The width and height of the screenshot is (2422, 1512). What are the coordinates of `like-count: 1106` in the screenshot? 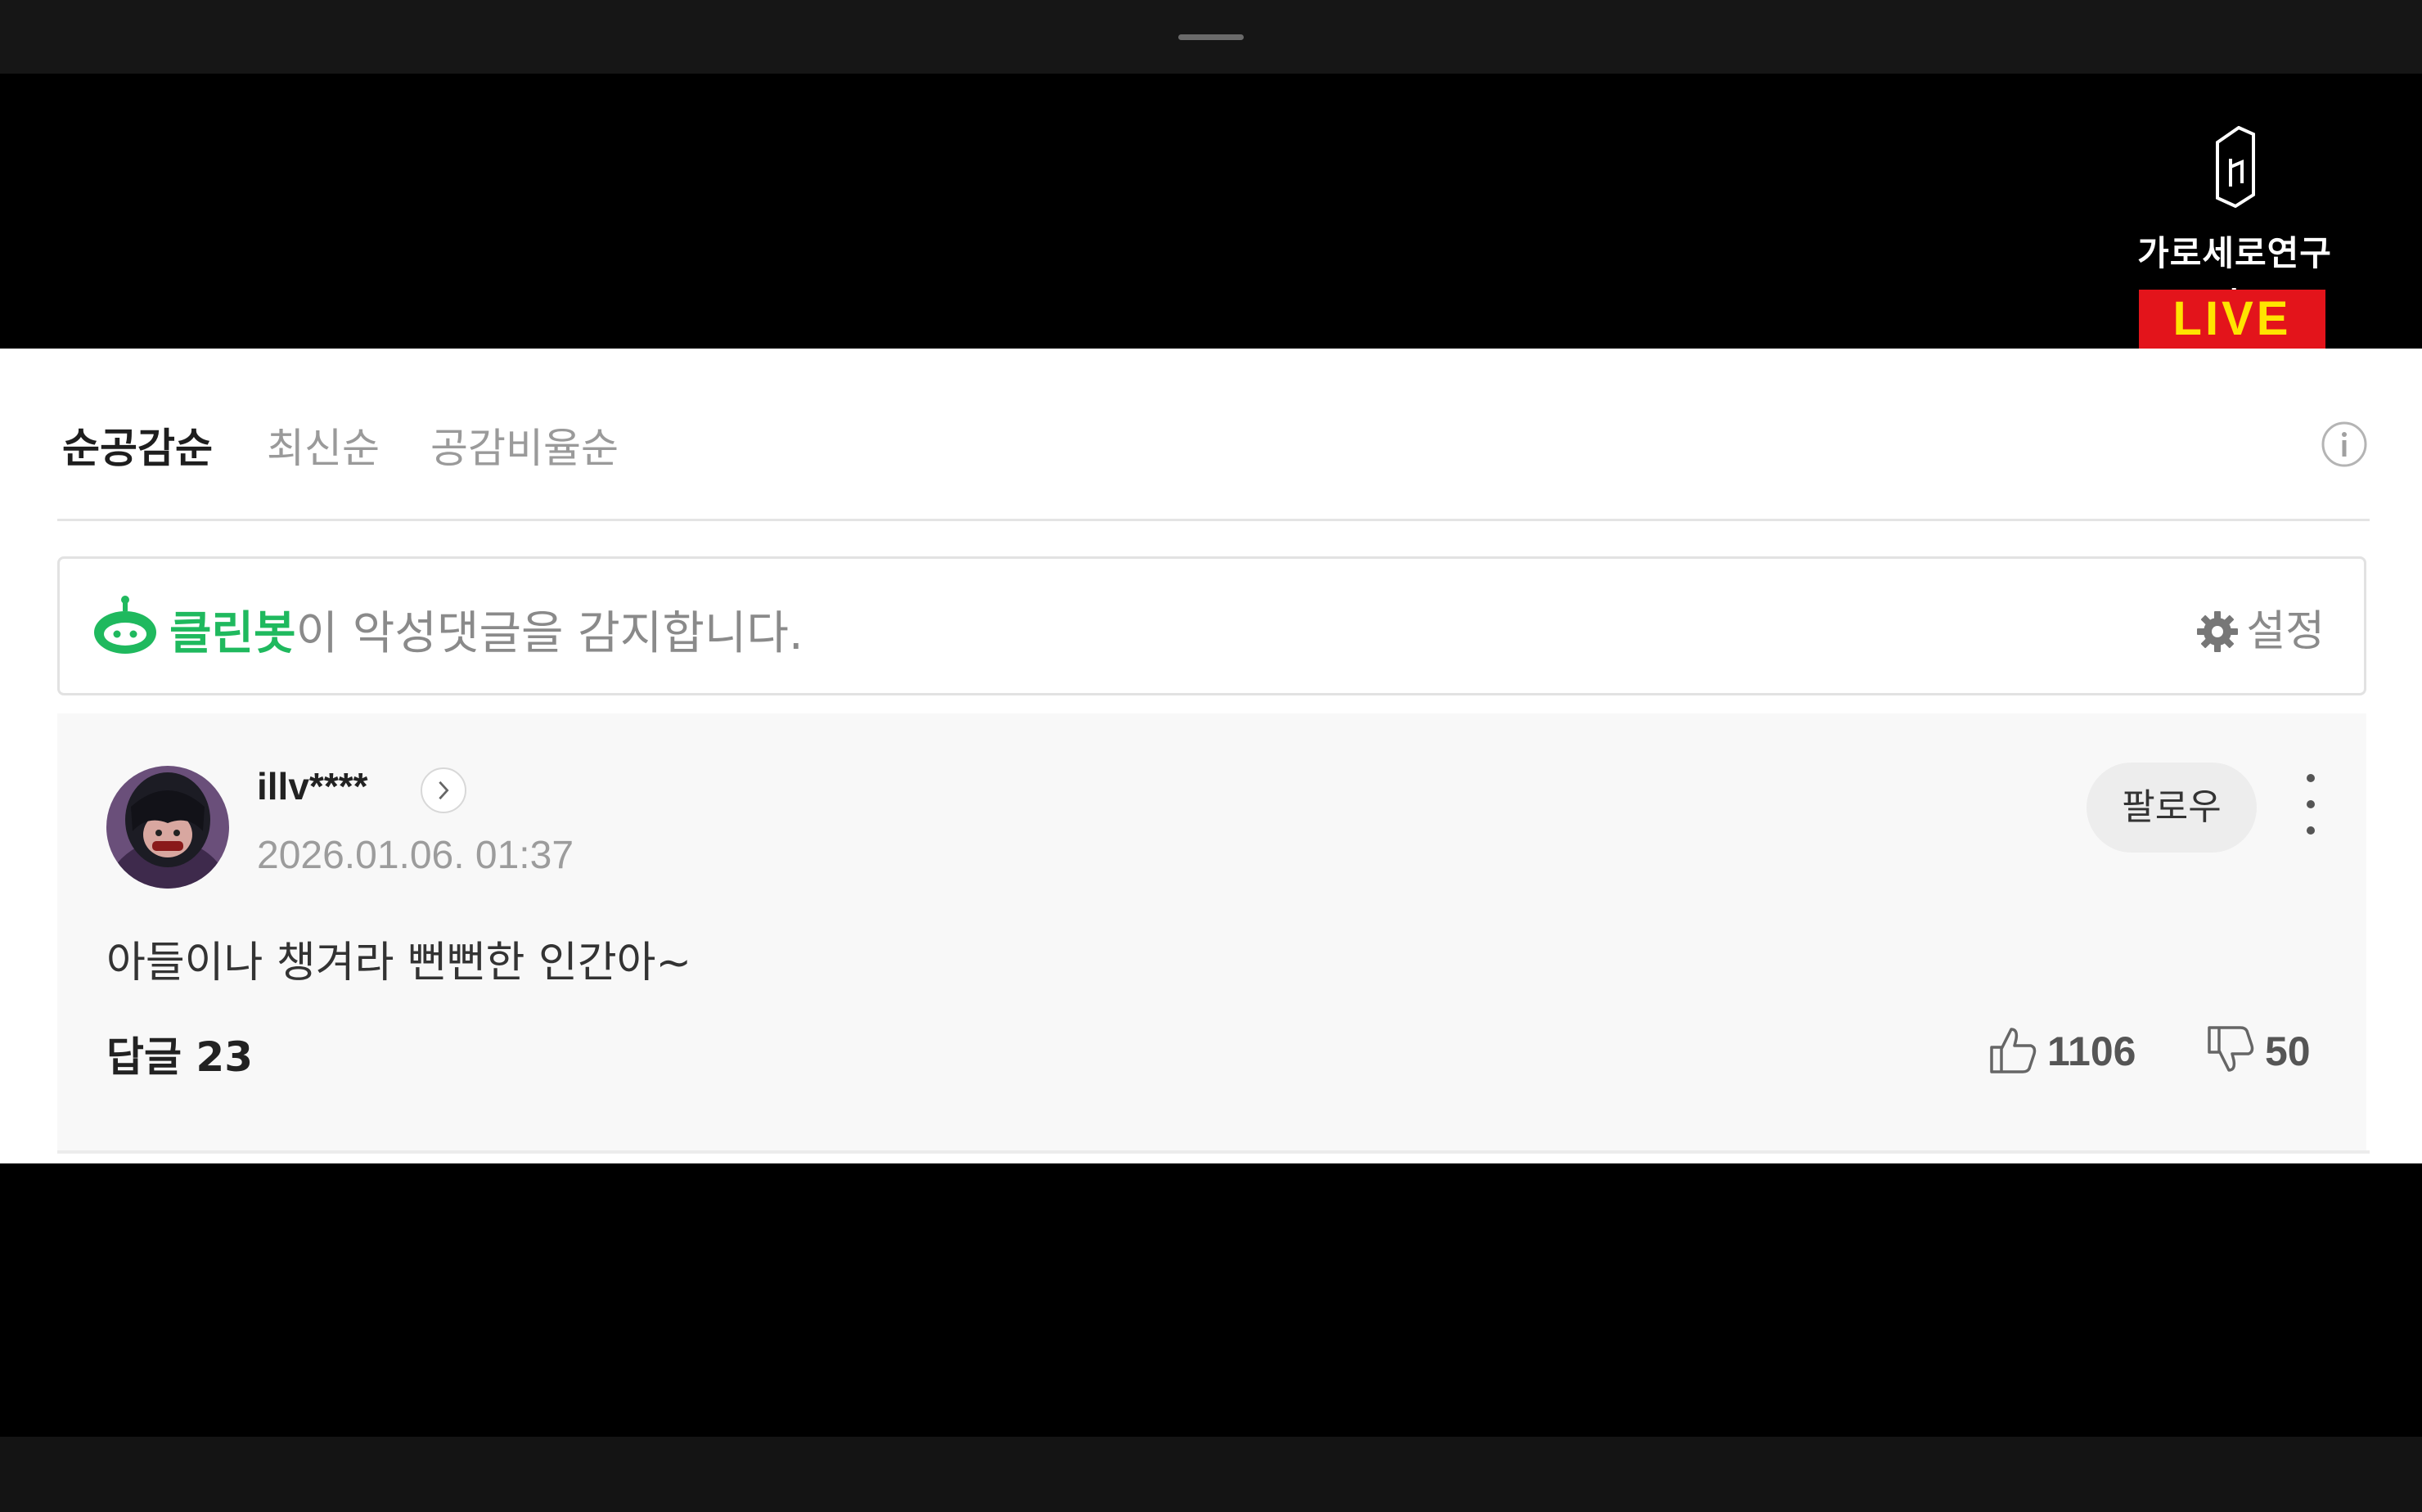 It's located at (2091, 1051).